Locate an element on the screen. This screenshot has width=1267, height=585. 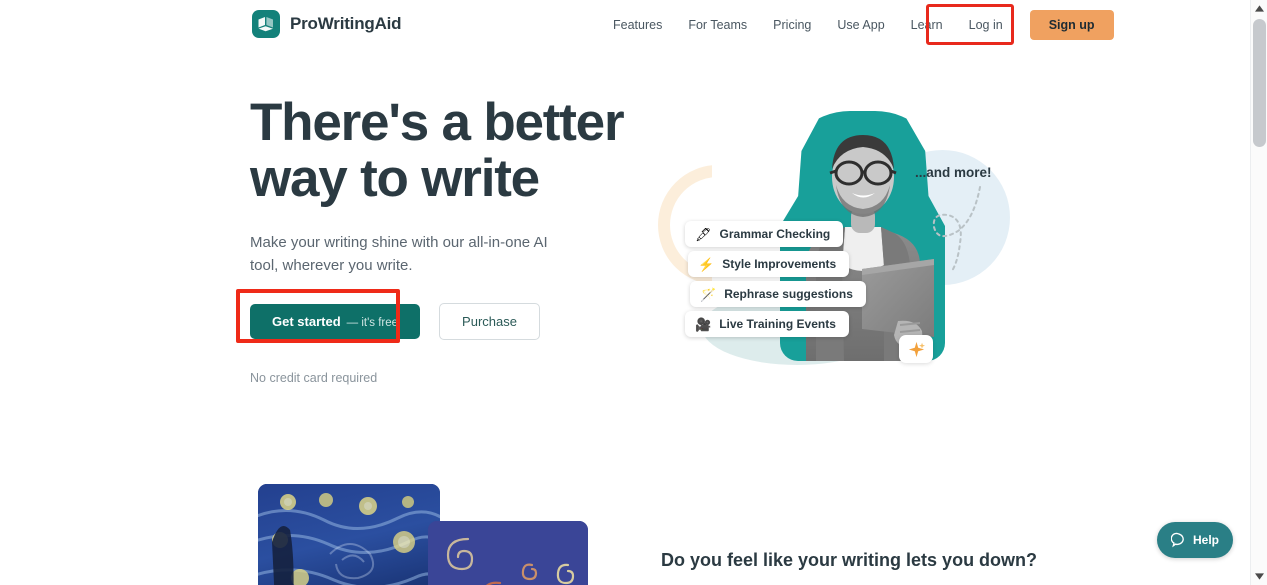
get-started-label: Get started is located at coordinates (306, 321).